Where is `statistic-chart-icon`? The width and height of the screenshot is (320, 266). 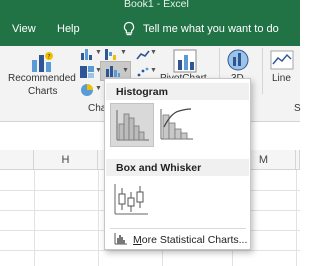 statistic-chart-icon is located at coordinates (113, 71).